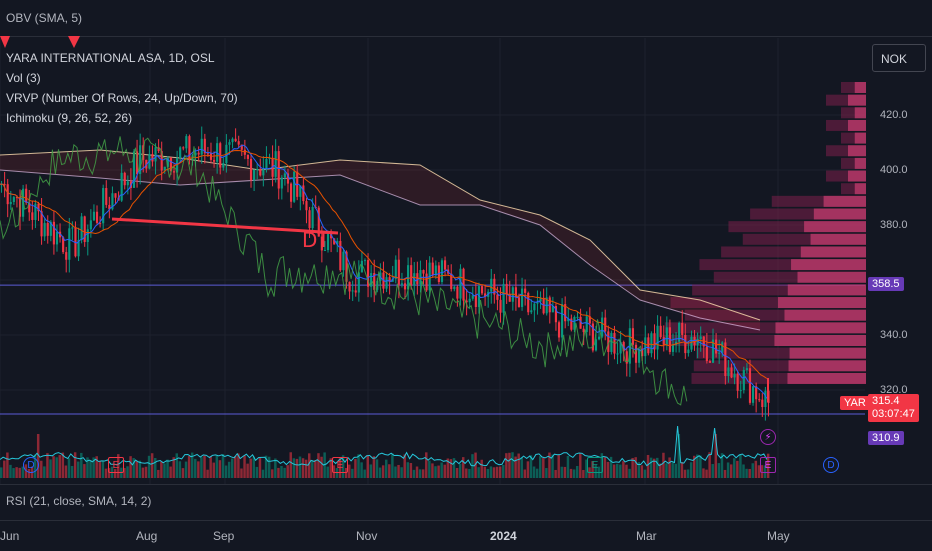 Image resolution: width=932 pixels, height=551 pixels. I want to click on dt-annotation: DT, so click(316, 240).